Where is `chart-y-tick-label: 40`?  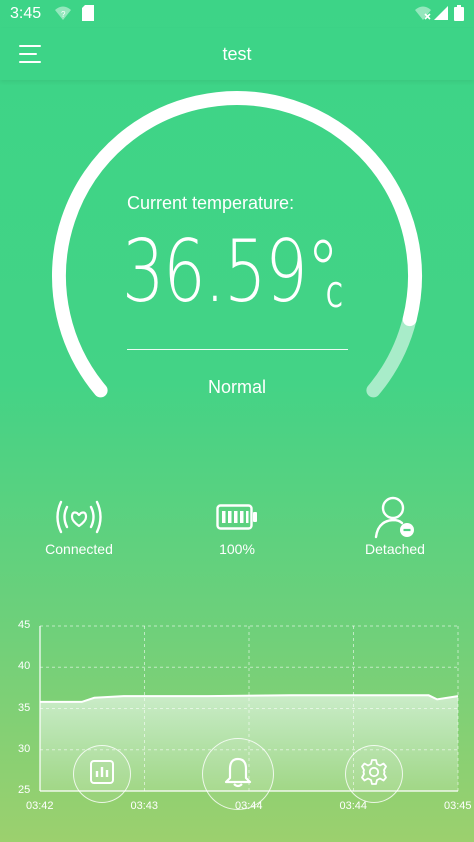 chart-y-tick-label: 40 is located at coordinates (24, 666).